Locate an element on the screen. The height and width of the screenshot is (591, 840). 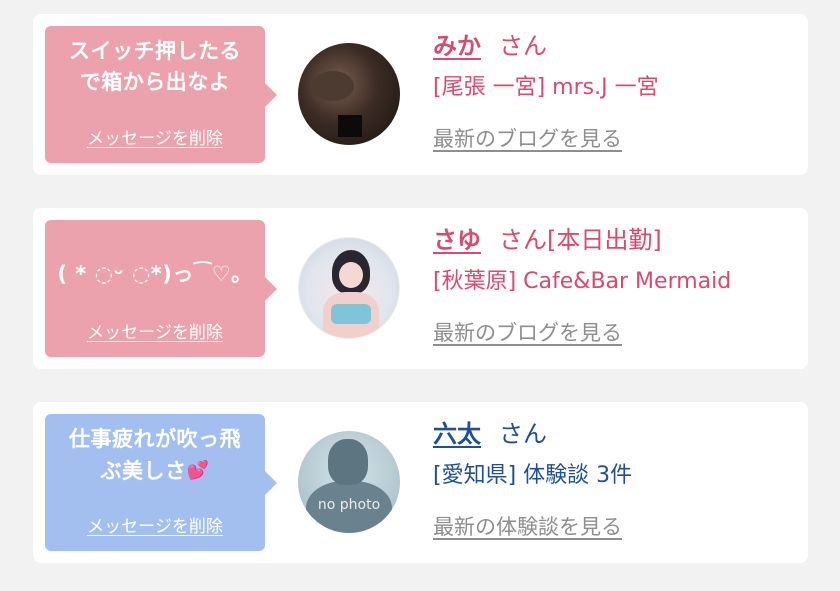
latest-review-link: 最新の体験談を見る is located at coordinates (532, 527).